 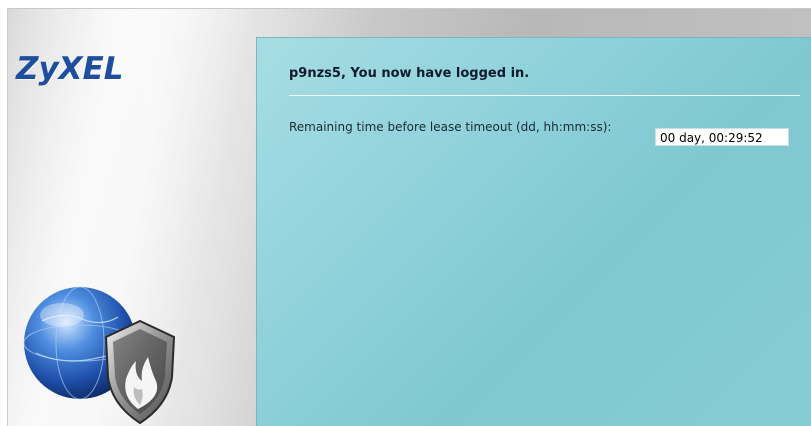 I want to click on security-emblem, so click(x=99, y=355).